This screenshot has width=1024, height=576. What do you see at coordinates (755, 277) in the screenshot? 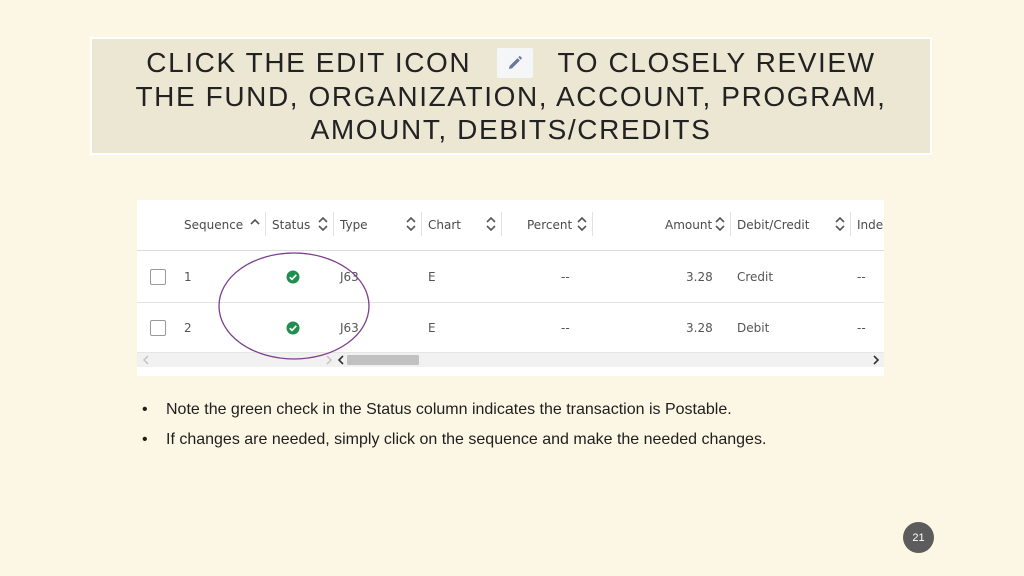
I see `cell-debit-credit: Credit` at bounding box center [755, 277].